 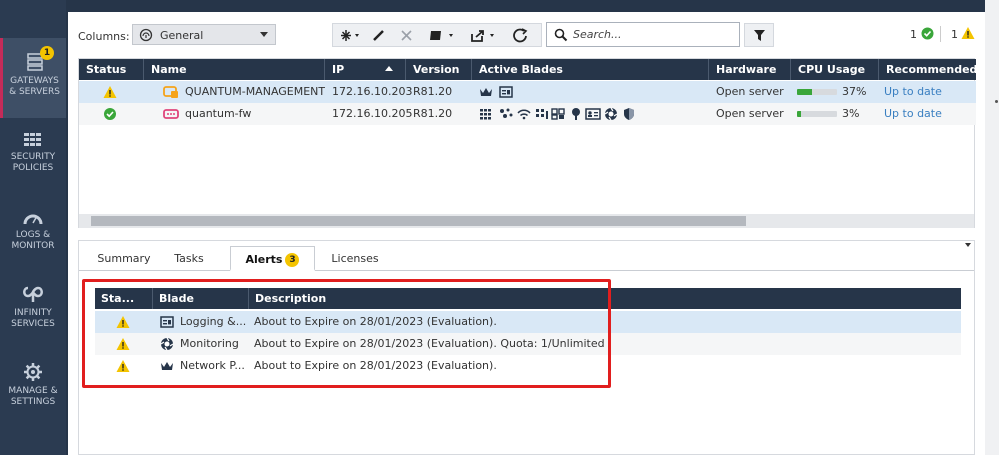 What do you see at coordinates (968, 33) in the screenshot?
I see `warning-status-icon` at bounding box center [968, 33].